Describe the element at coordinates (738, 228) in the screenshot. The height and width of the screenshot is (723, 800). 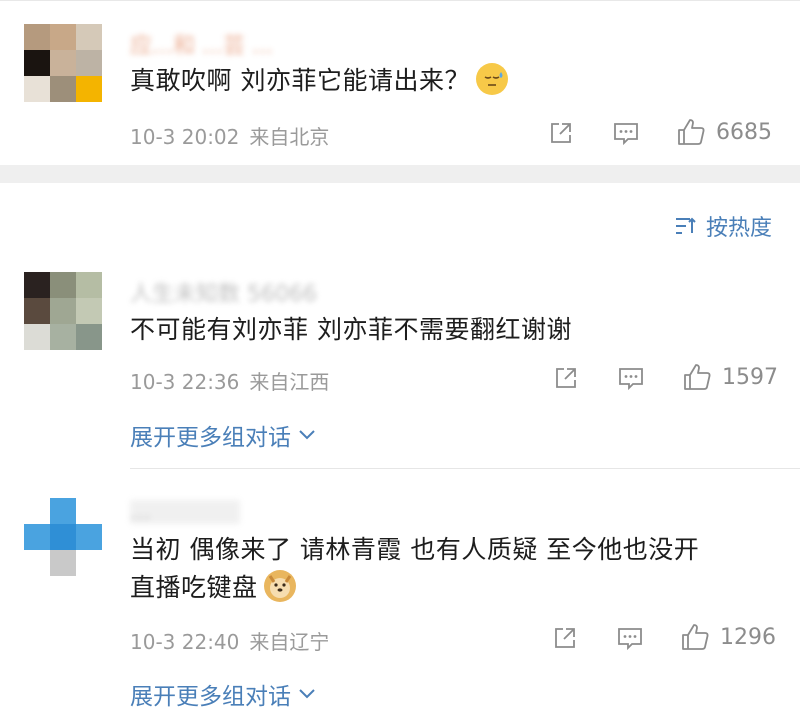
I see `sort-label: 按热度` at that location.